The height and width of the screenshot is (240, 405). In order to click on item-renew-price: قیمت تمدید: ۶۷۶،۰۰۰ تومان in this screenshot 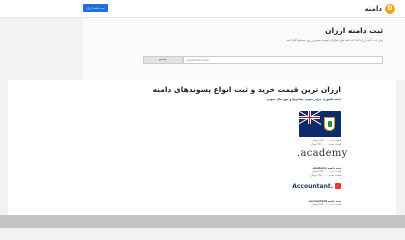, I will do `click(325, 144)`.